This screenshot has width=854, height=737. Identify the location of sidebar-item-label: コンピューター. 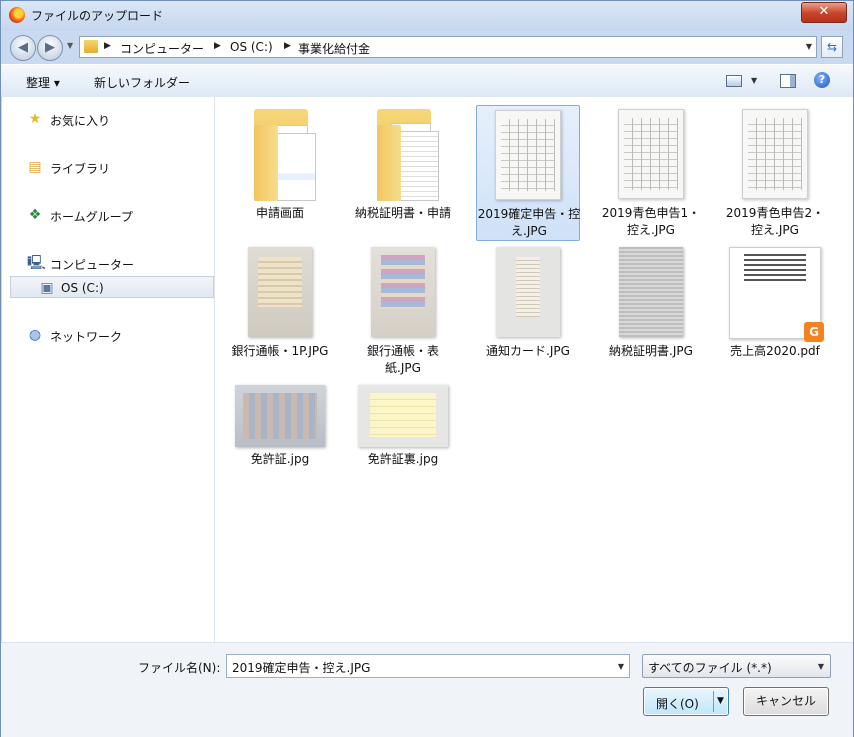
(92, 265).